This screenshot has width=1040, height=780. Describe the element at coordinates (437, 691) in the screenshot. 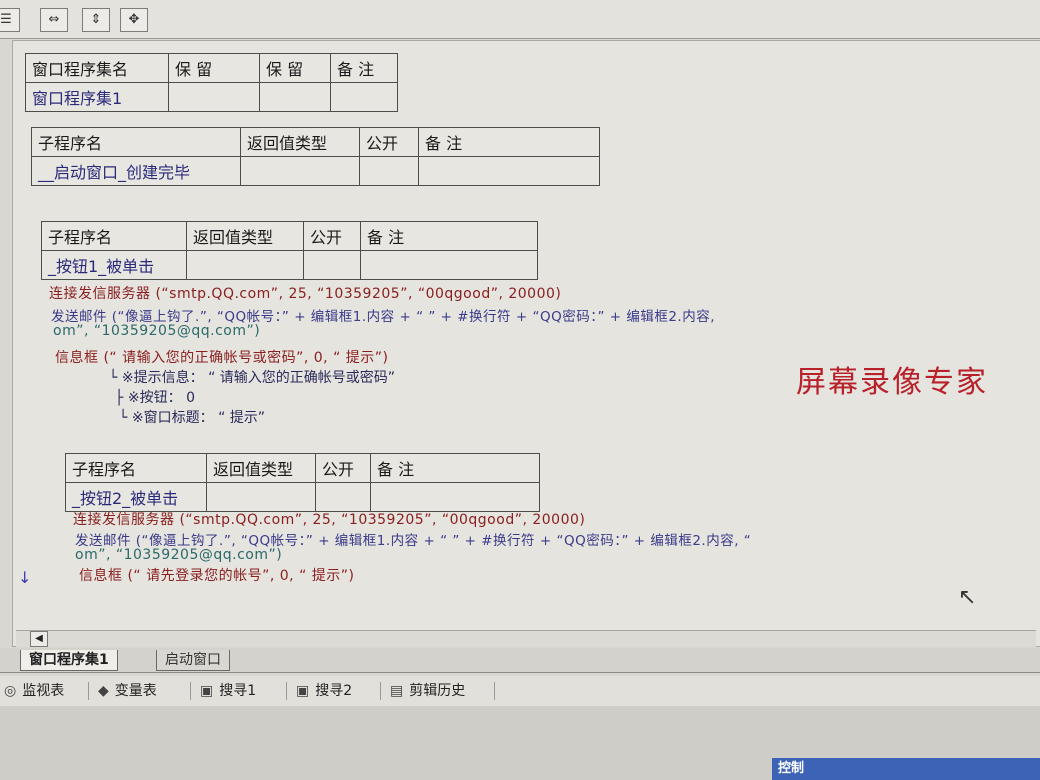

I see `panel-clip-history-label: 剪辑历史` at that location.